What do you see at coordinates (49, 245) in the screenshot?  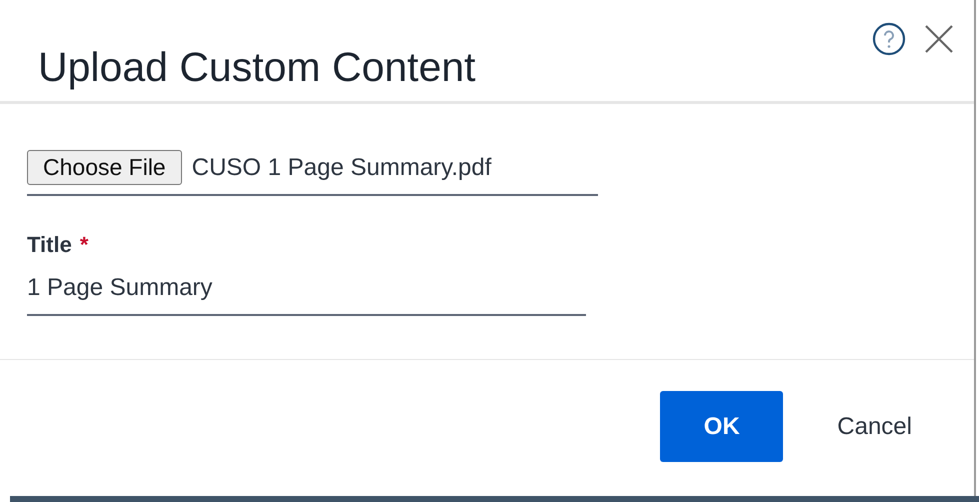 I see `field-label: Title` at bounding box center [49, 245].